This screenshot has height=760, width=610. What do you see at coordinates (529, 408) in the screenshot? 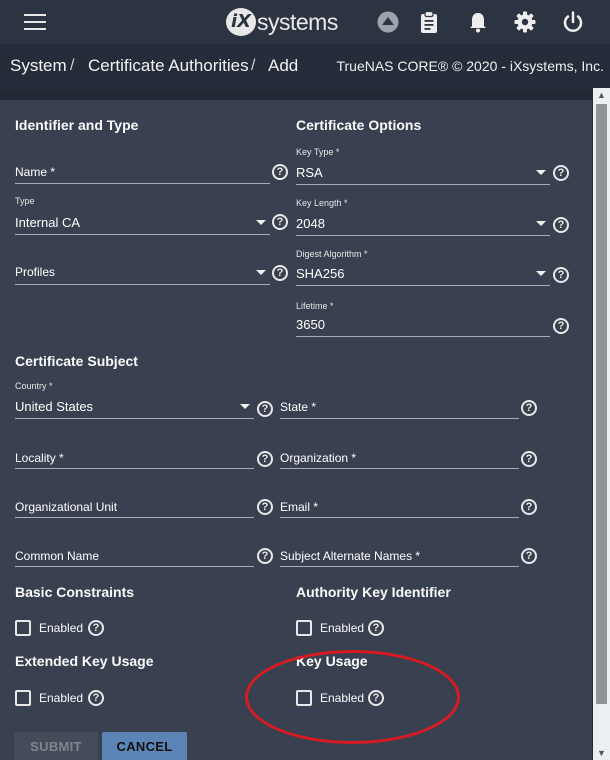
I see `state-help-icon: ?` at bounding box center [529, 408].